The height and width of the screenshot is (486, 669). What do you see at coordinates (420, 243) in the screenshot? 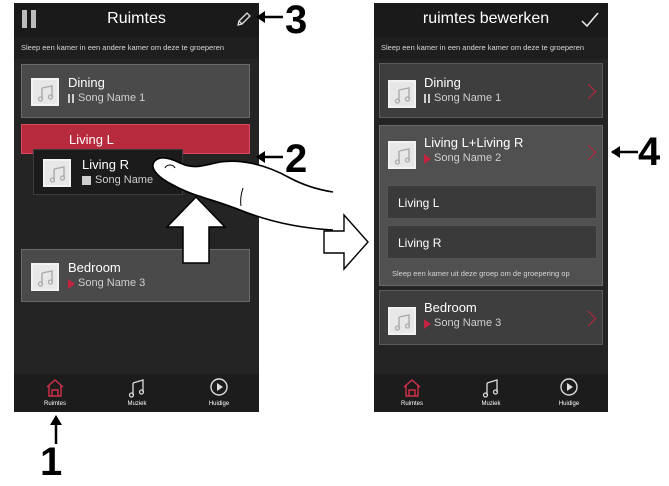
I see `sub-room-name: Living R` at bounding box center [420, 243].